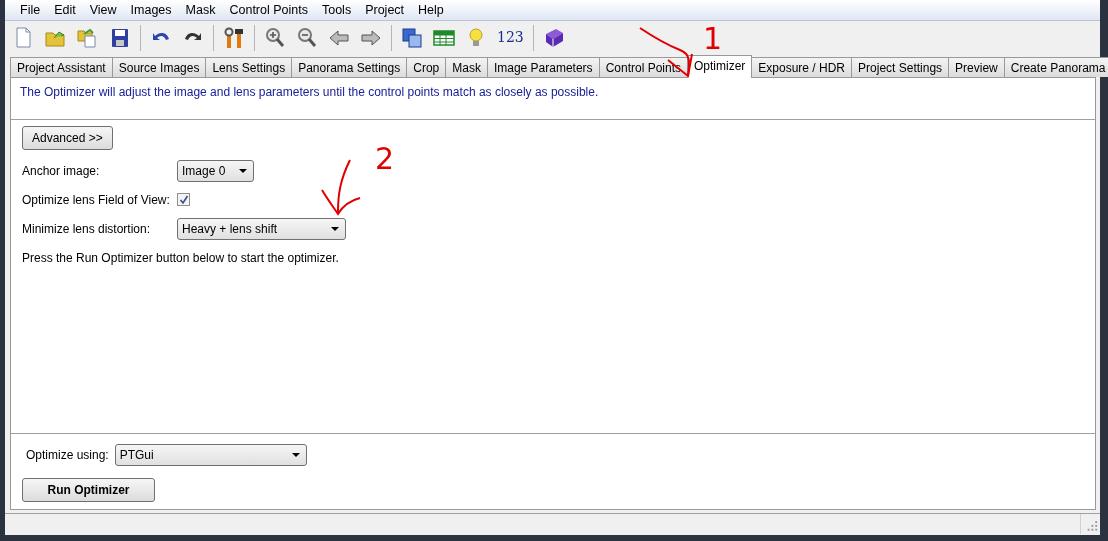 This screenshot has height=541, width=1108. Describe the element at coordinates (61, 67) in the screenshot. I see `tab: Project Assistant` at that location.